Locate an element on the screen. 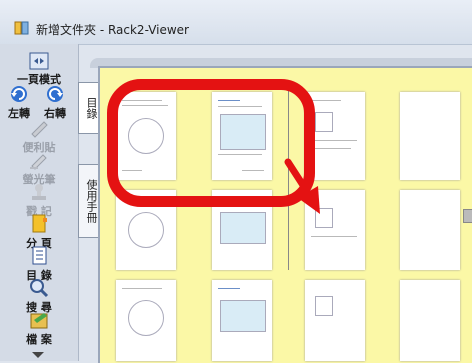 The image size is (472, 363). stamp-icon is located at coordinates (39, 192).